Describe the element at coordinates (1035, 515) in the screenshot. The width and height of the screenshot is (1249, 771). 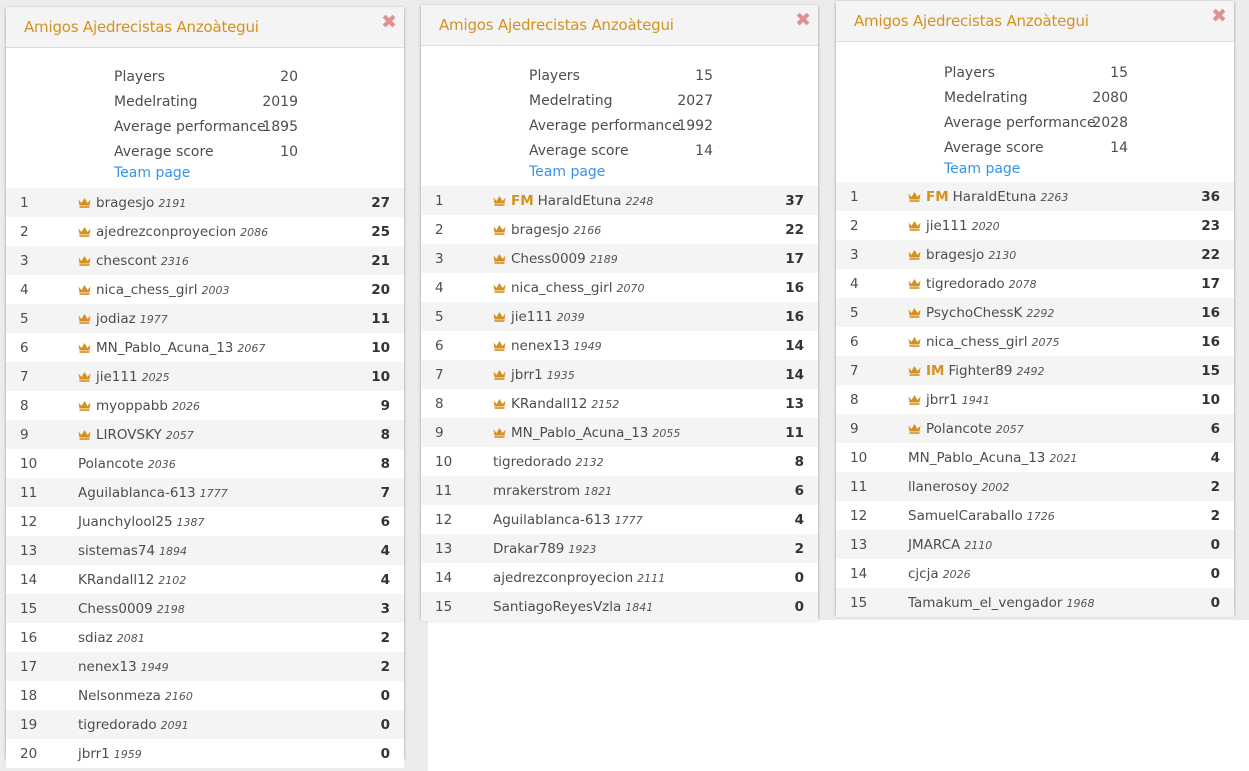
I see `player-row: 12 SamuelCaraballo 1726 2` at that location.